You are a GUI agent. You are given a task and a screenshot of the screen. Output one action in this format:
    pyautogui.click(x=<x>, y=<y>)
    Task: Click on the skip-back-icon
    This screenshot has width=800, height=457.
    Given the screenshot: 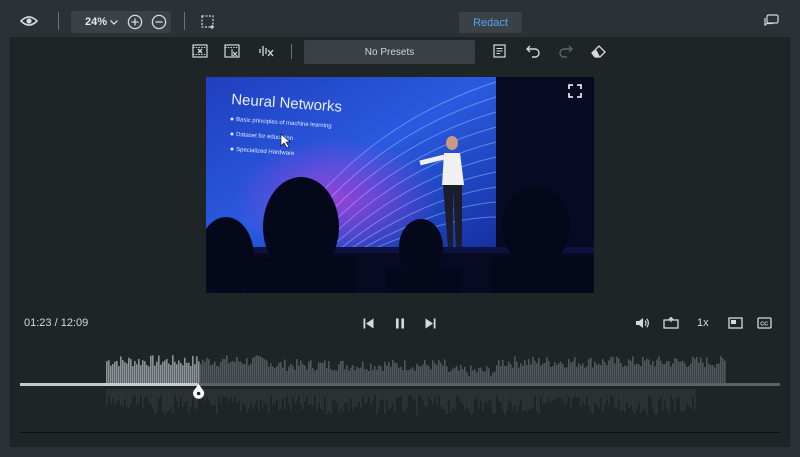 What is the action you would take?
    pyautogui.click(x=368, y=323)
    